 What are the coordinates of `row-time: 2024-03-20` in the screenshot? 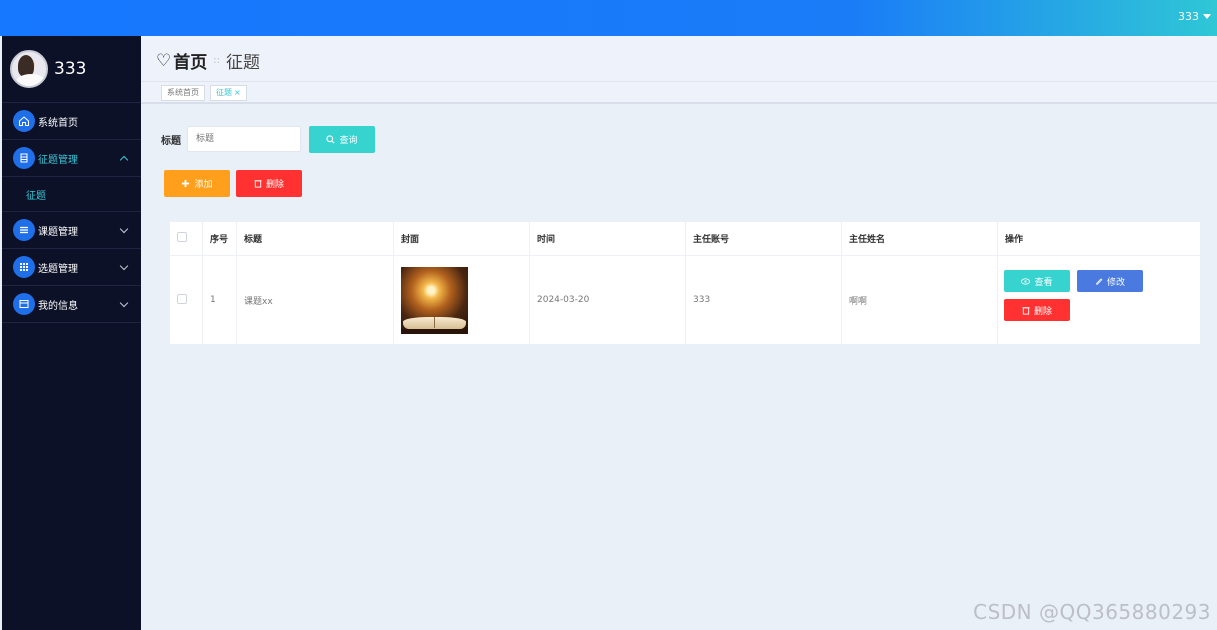 It's located at (607, 300).